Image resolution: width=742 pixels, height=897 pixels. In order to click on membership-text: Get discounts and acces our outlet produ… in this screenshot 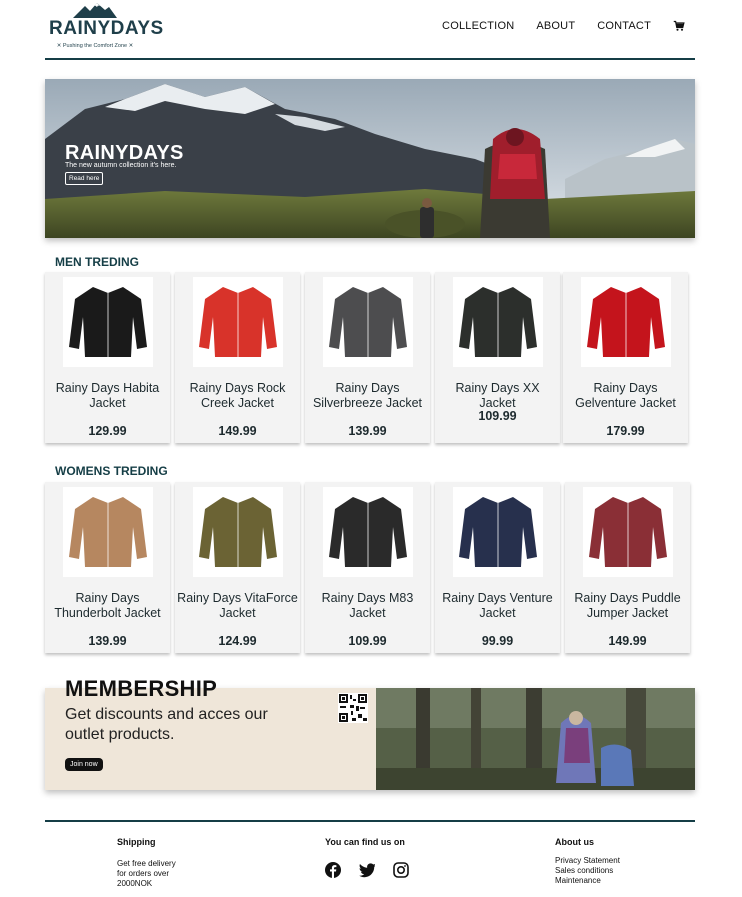, I will do `click(166, 724)`.